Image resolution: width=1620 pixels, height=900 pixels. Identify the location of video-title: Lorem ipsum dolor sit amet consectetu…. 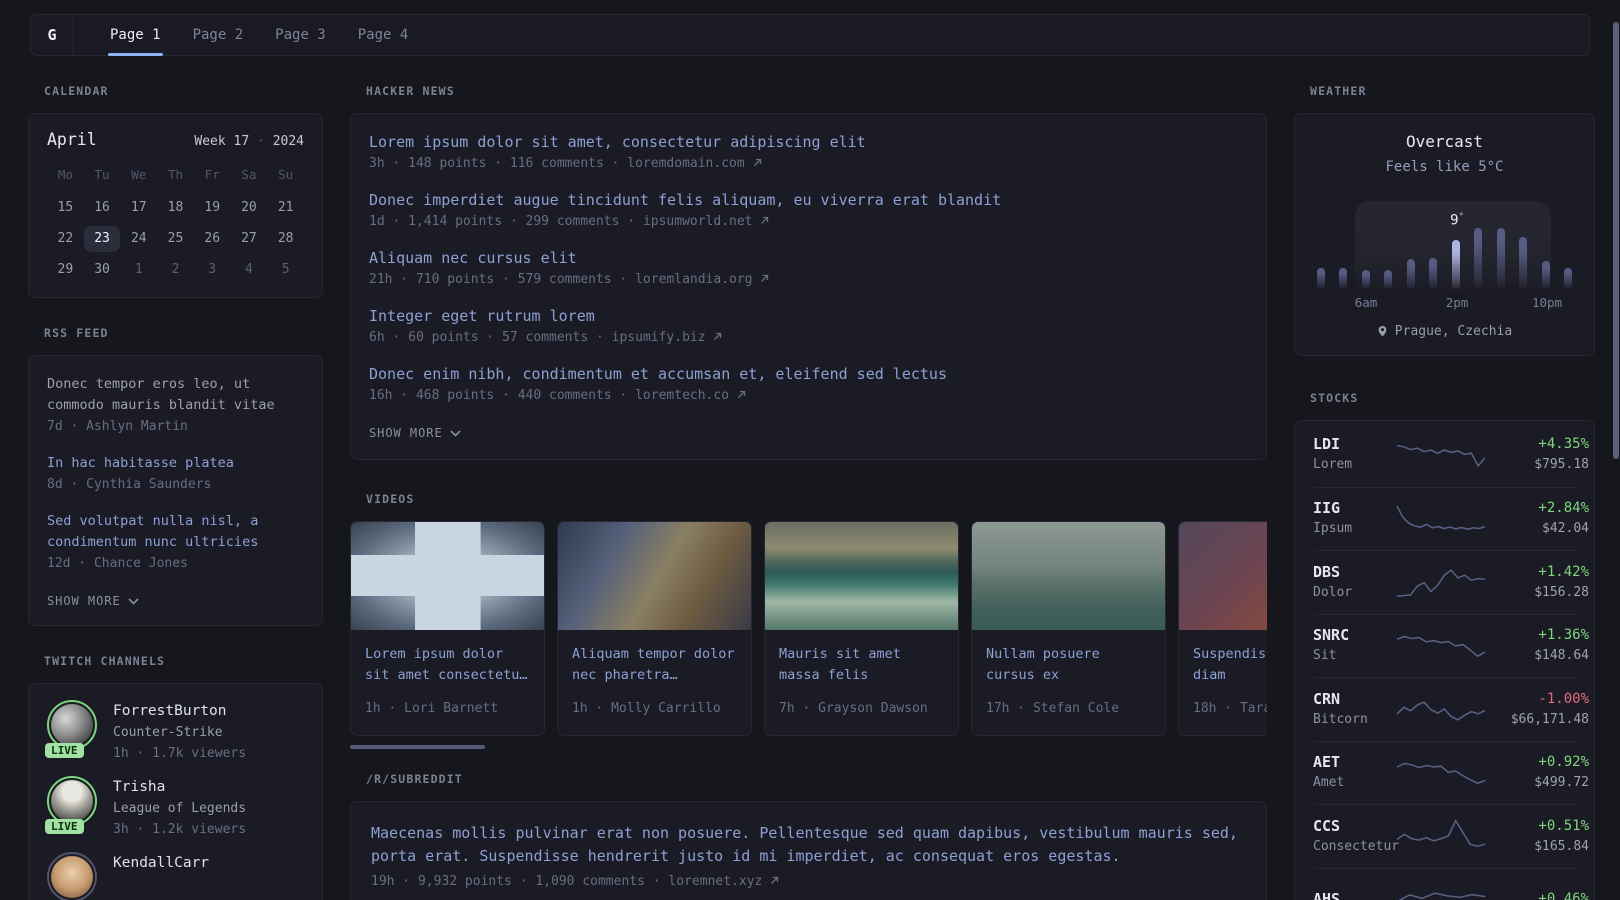
(447, 665).